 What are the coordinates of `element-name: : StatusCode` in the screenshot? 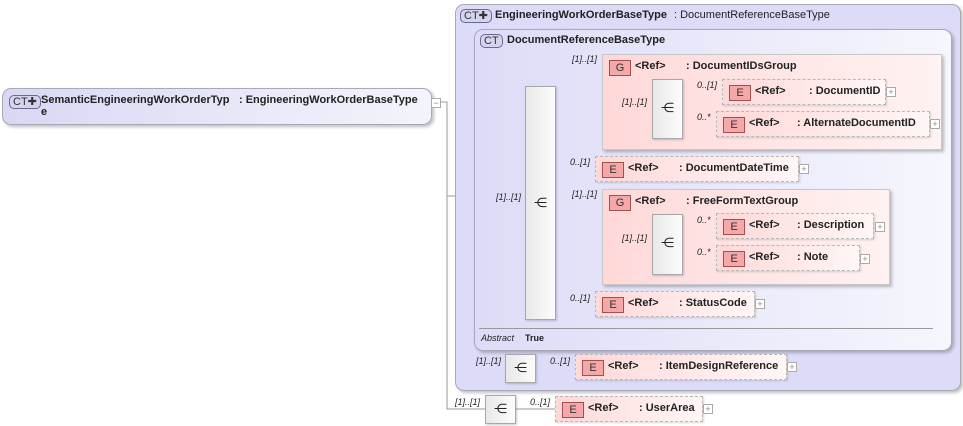 It's located at (713, 303).